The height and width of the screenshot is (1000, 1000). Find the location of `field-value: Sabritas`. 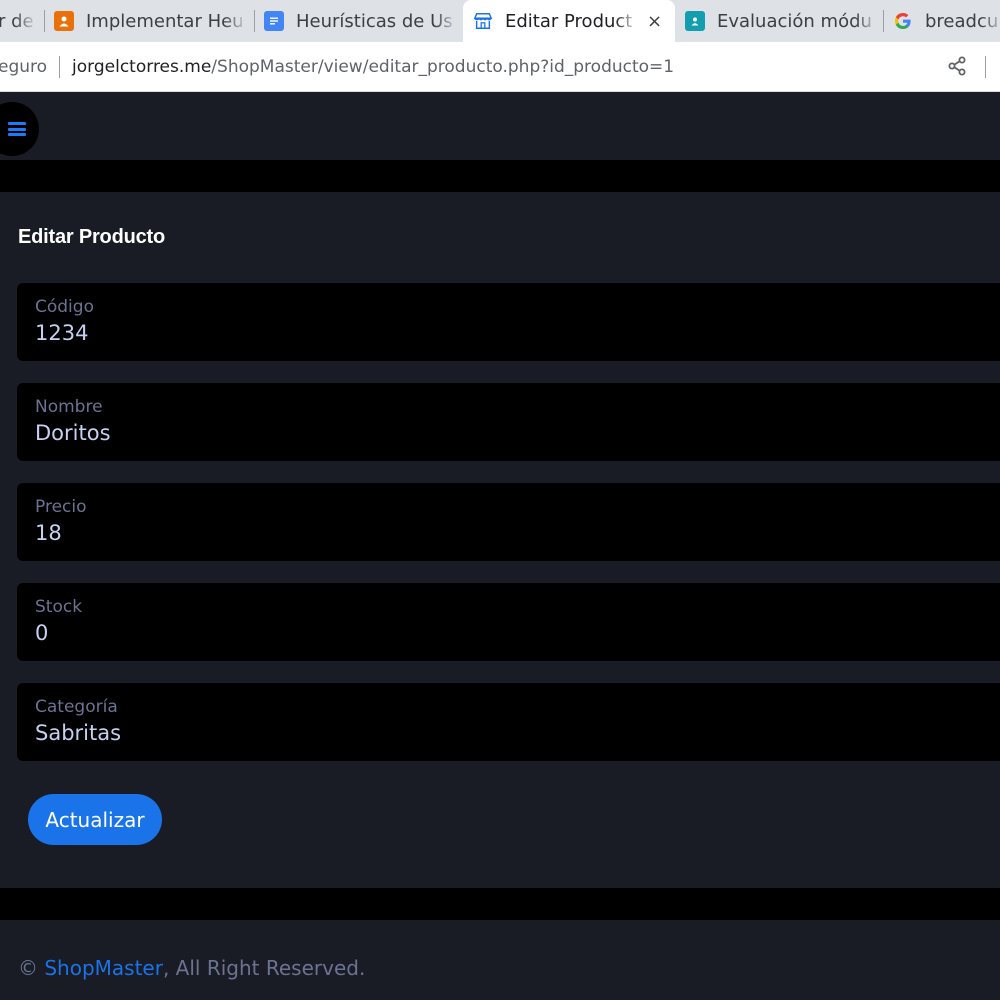

field-value: Sabritas is located at coordinates (78, 733).